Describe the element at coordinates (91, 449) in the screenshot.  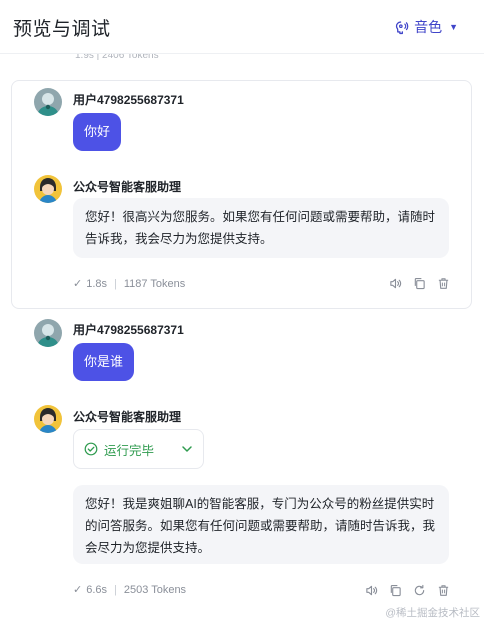
I see `check-circle-icon` at that location.